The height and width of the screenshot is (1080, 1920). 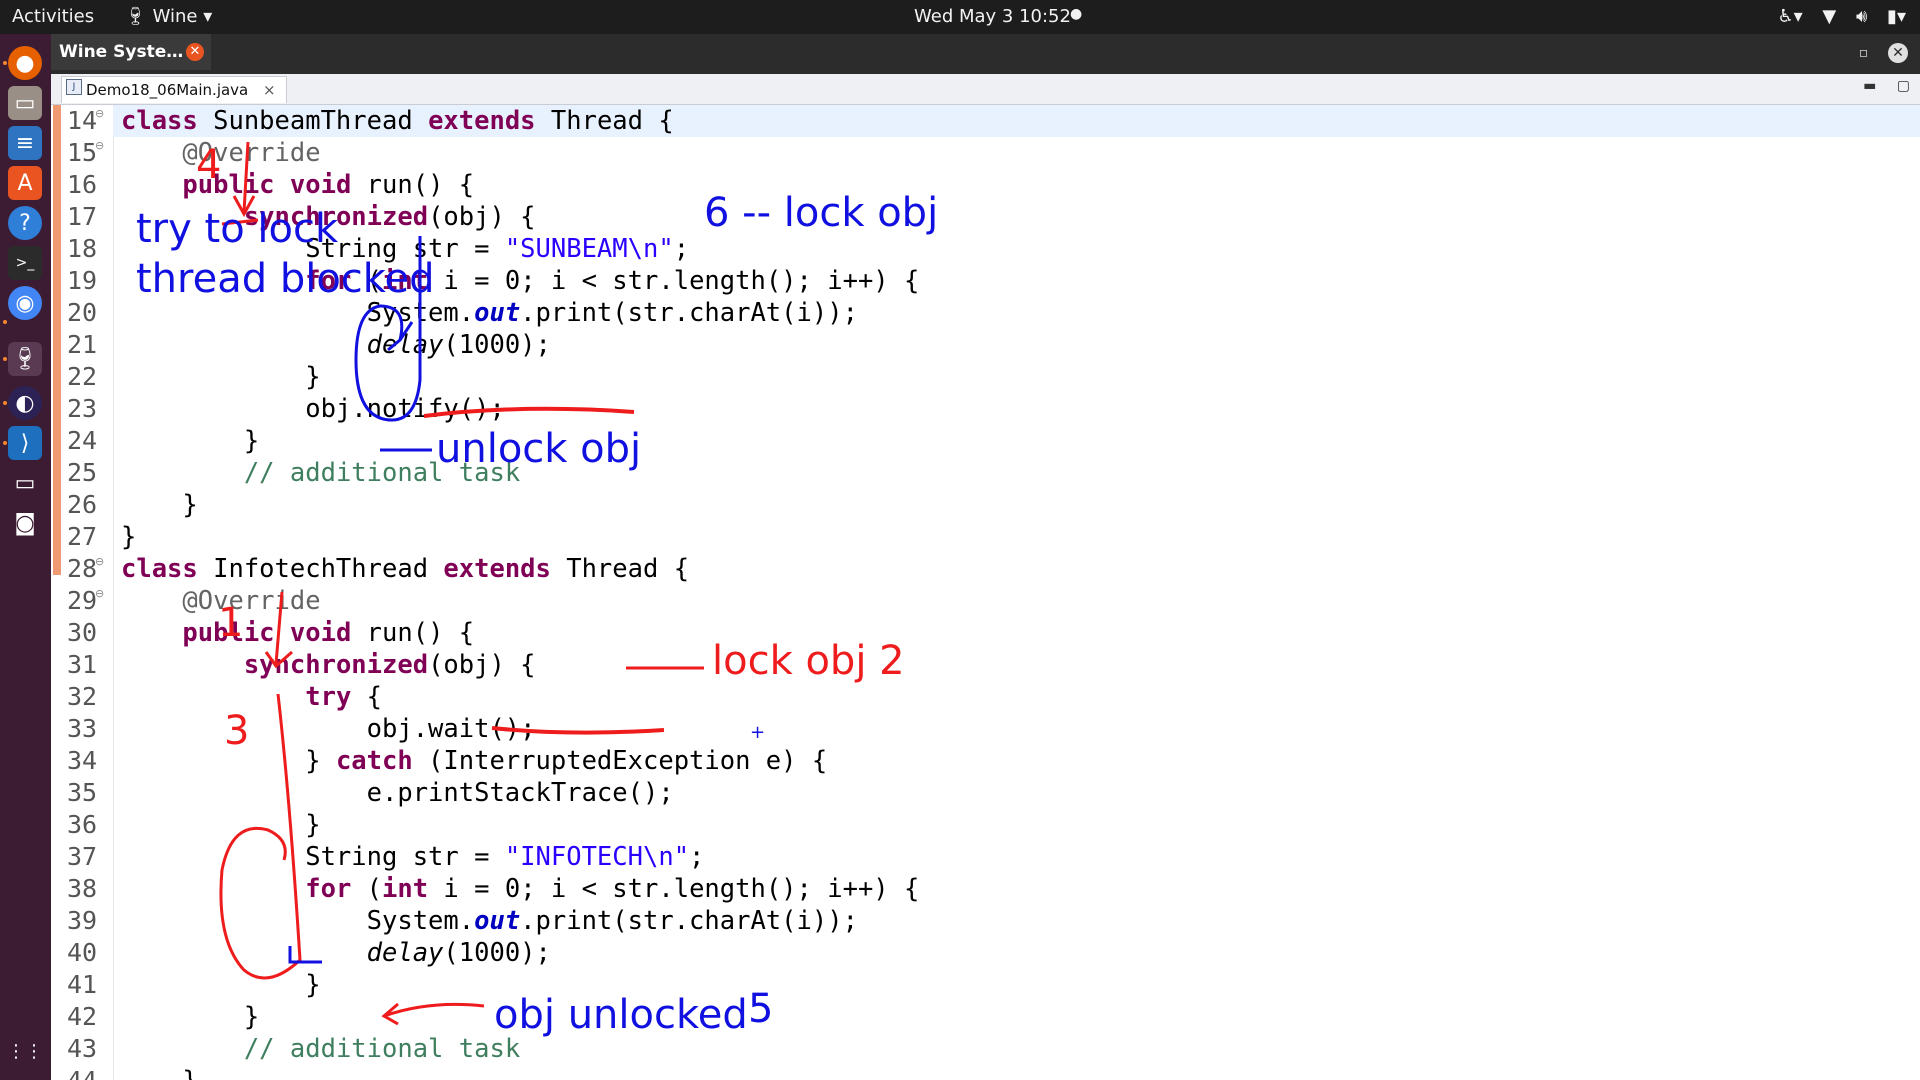 I want to click on code-line: 31 synchronized(obj) {, so click(x=993, y=665).